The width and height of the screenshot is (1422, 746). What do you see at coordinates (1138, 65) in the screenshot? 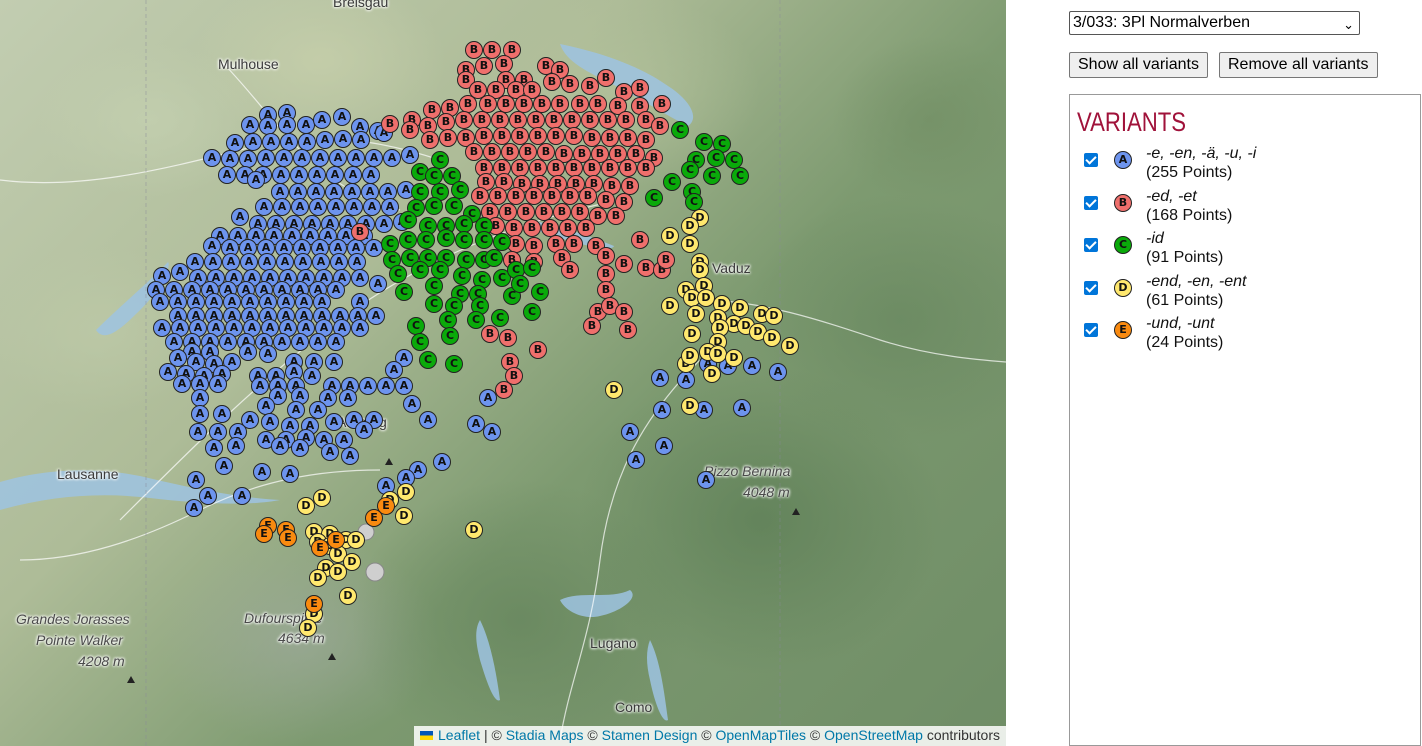
I see `show-all-variants-button: Show all variants` at bounding box center [1138, 65].